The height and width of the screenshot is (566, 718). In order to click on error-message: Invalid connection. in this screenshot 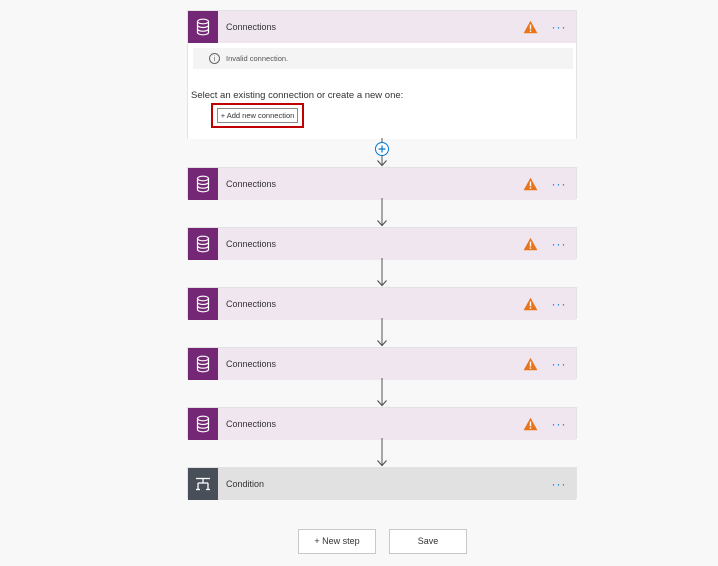, I will do `click(257, 58)`.